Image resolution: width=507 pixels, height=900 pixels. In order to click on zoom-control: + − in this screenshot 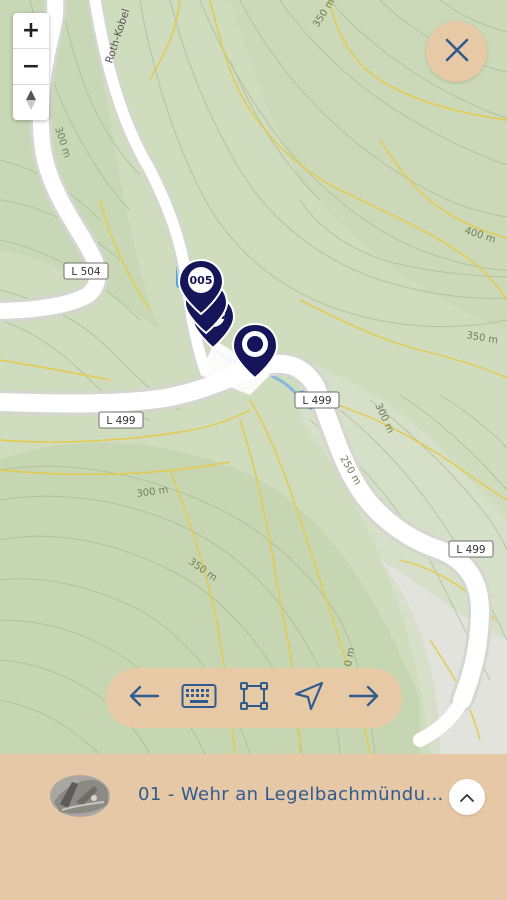, I will do `click(31, 66)`.